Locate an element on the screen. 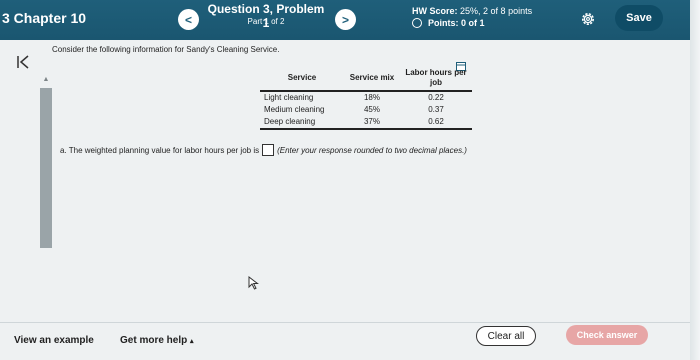 This screenshot has width=700, height=360. next-question-button: > is located at coordinates (345, 19).